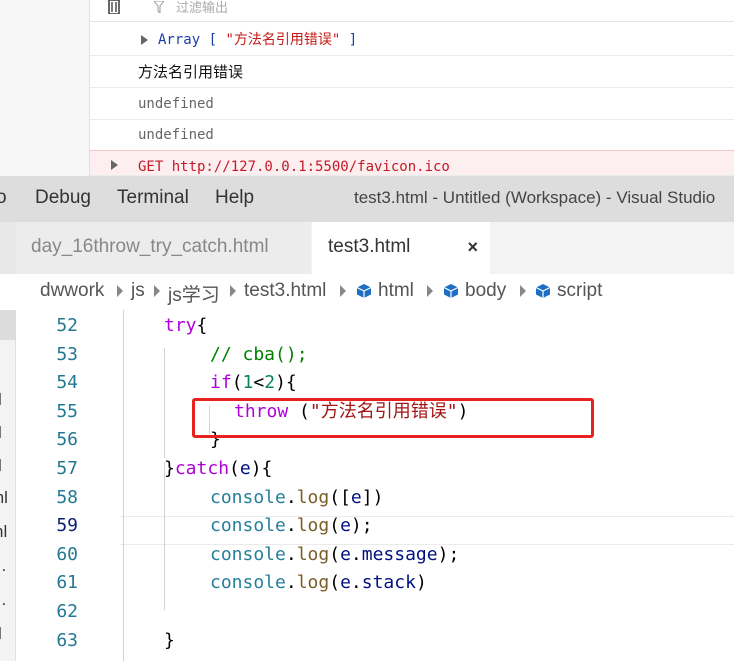 This screenshot has width=734, height=661. Describe the element at coordinates (375, 382) in the screenshot. I see `code-line: 54 if(1<2){` at that location.